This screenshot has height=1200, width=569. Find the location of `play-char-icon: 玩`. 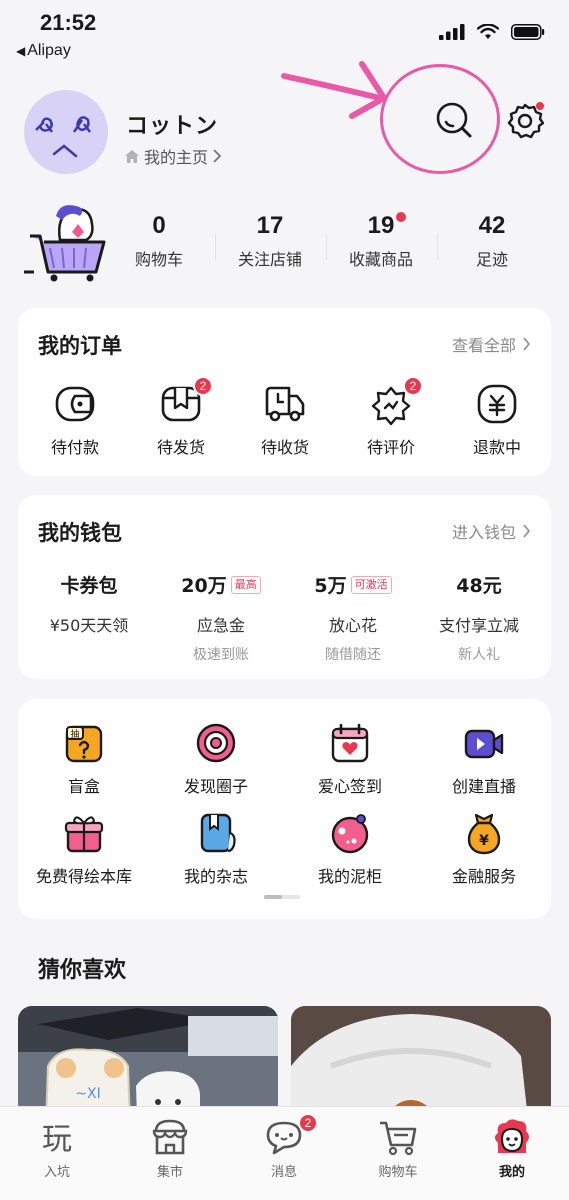

play-char-icon: 玩 is located at coordinates (57, 1139).